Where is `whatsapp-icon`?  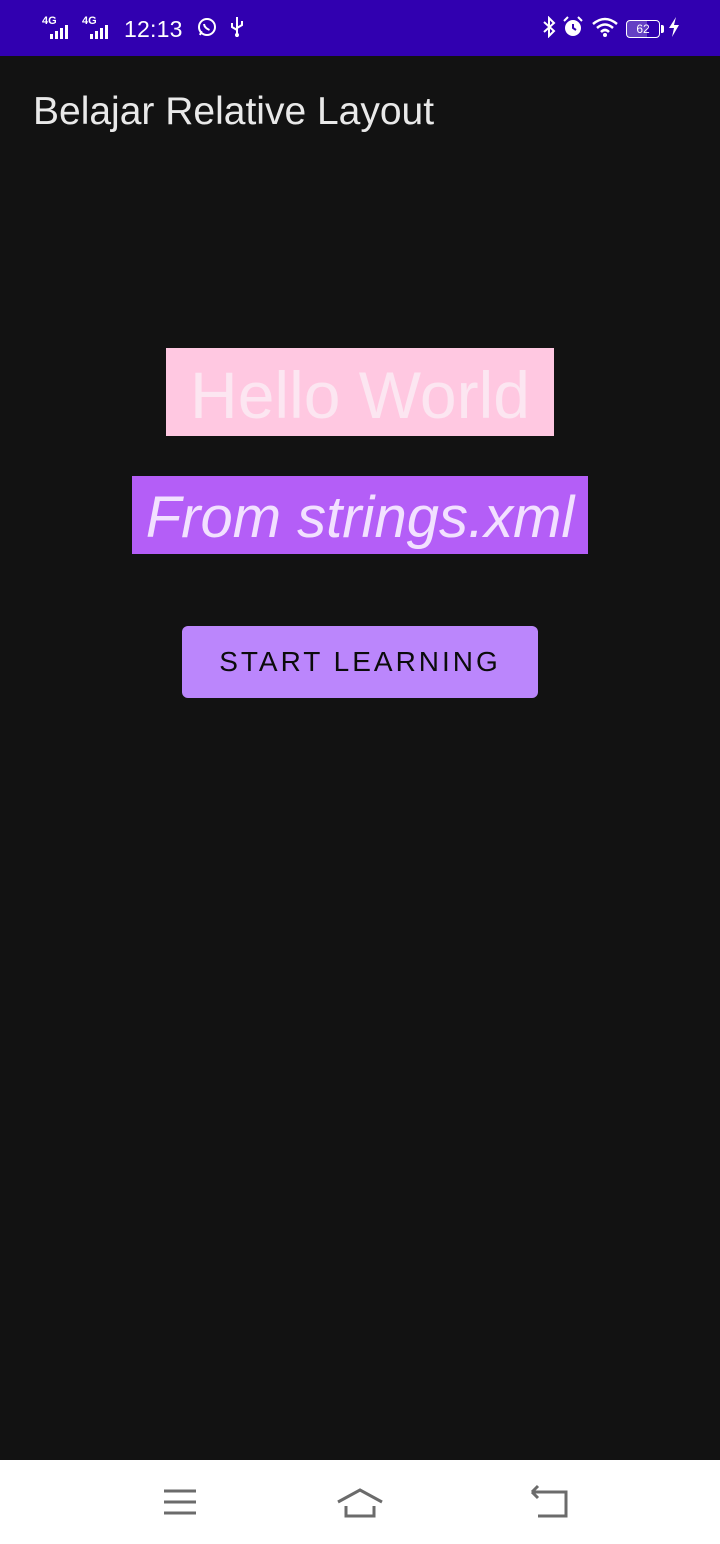
whatsapp-icon is located at coordinates (207, 29).